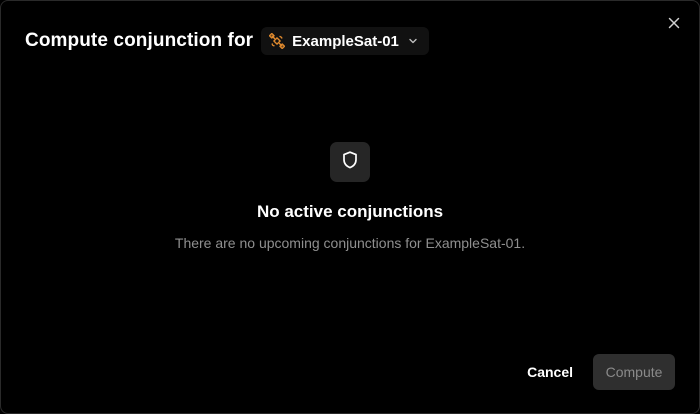 This screenshot has width=700, height=414. I want to click on shield-icon-container, so click(350, 162).